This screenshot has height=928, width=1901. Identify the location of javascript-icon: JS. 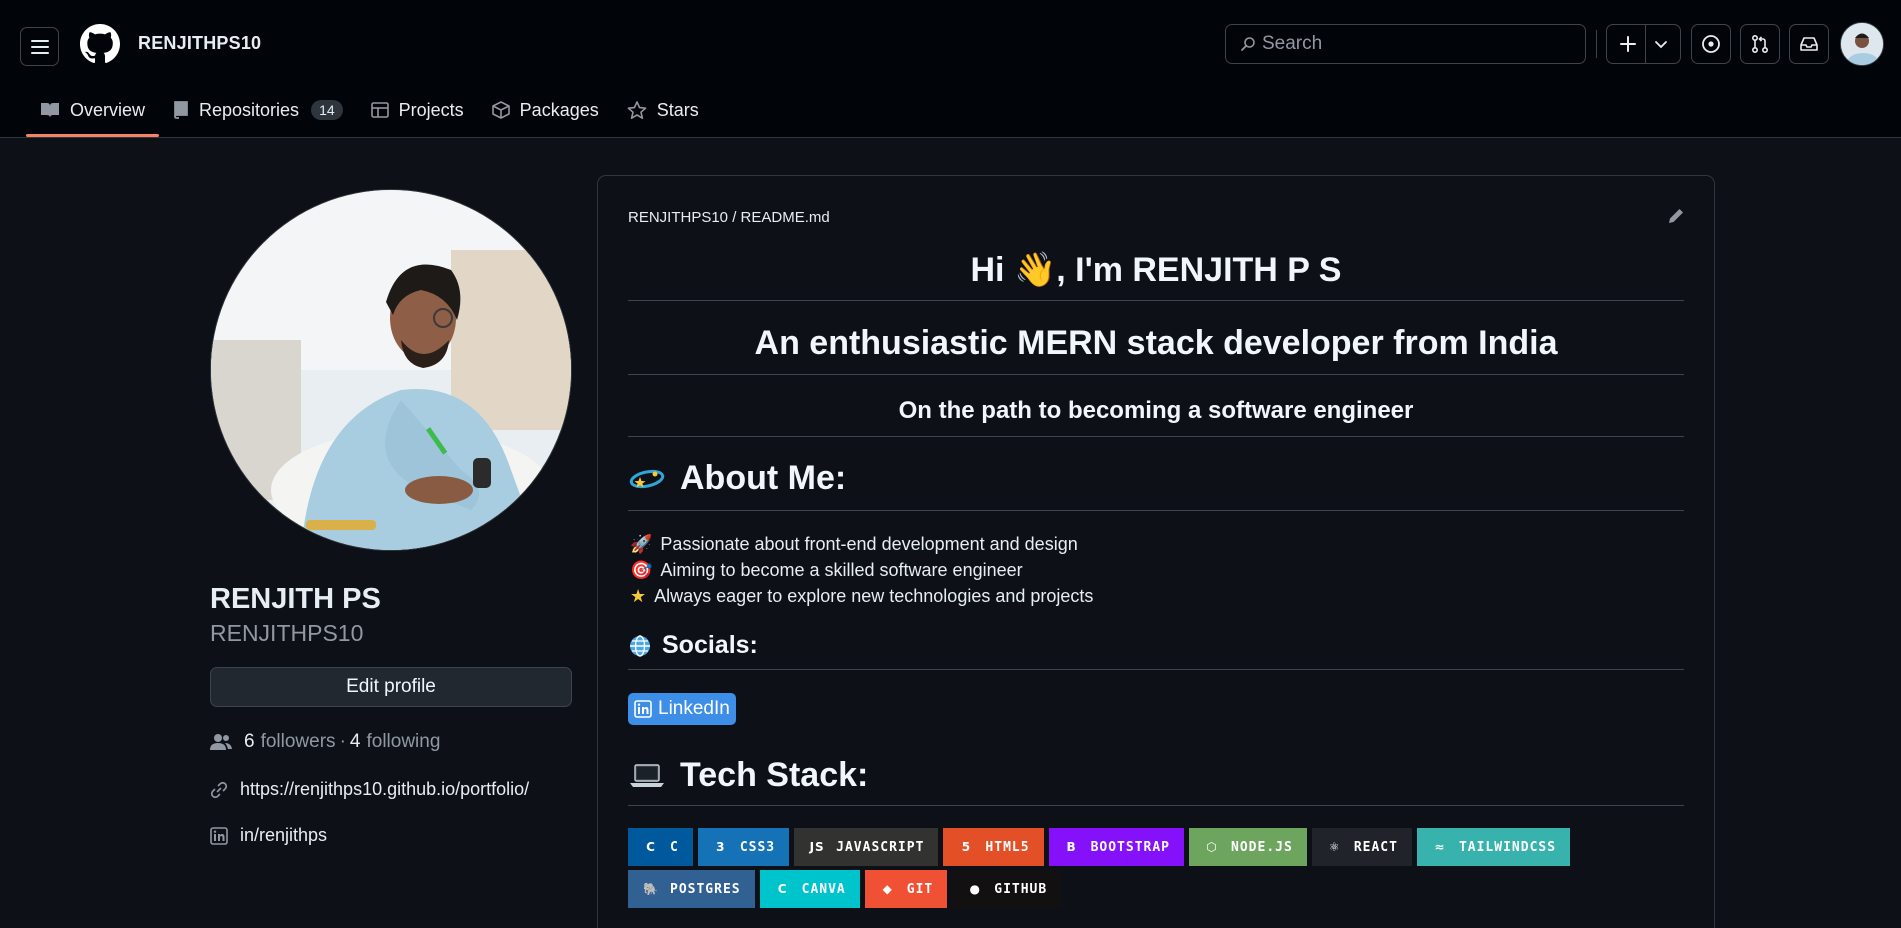
(817, 847).